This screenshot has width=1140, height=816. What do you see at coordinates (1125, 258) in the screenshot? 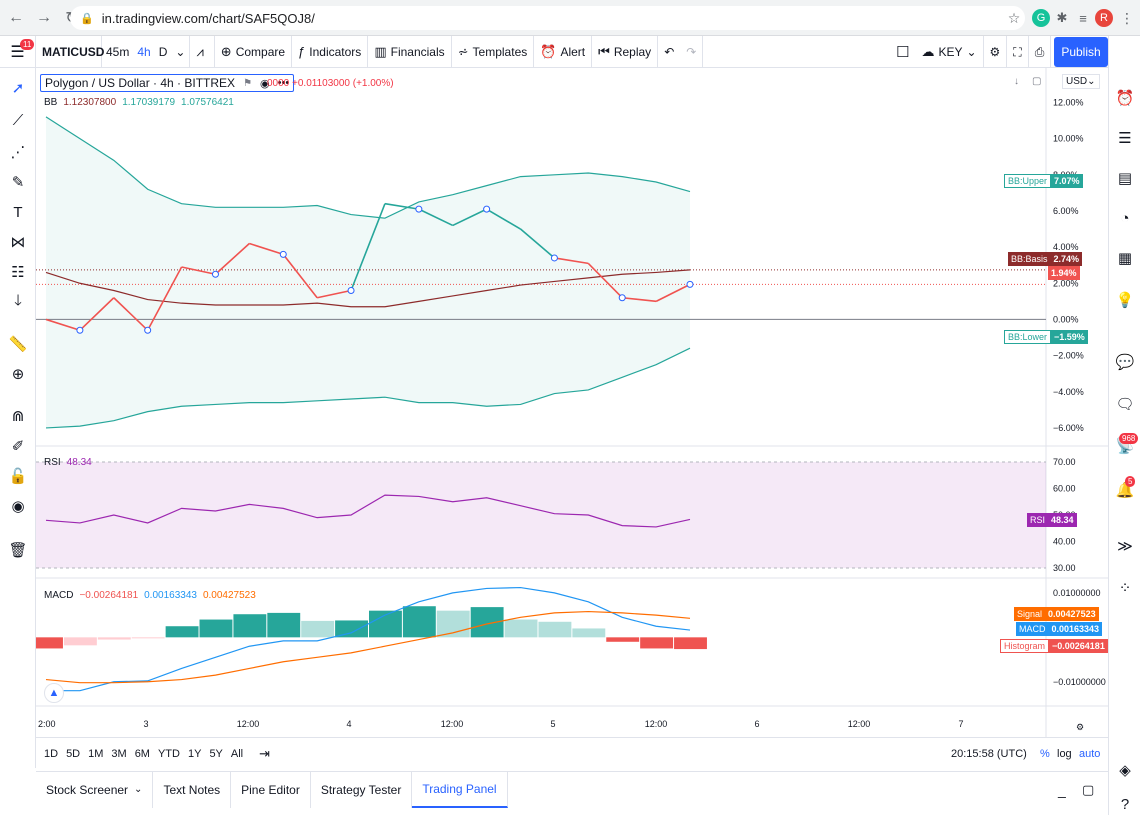
I see `calendar-icon: ▦` at bounding box center [1125, 258].